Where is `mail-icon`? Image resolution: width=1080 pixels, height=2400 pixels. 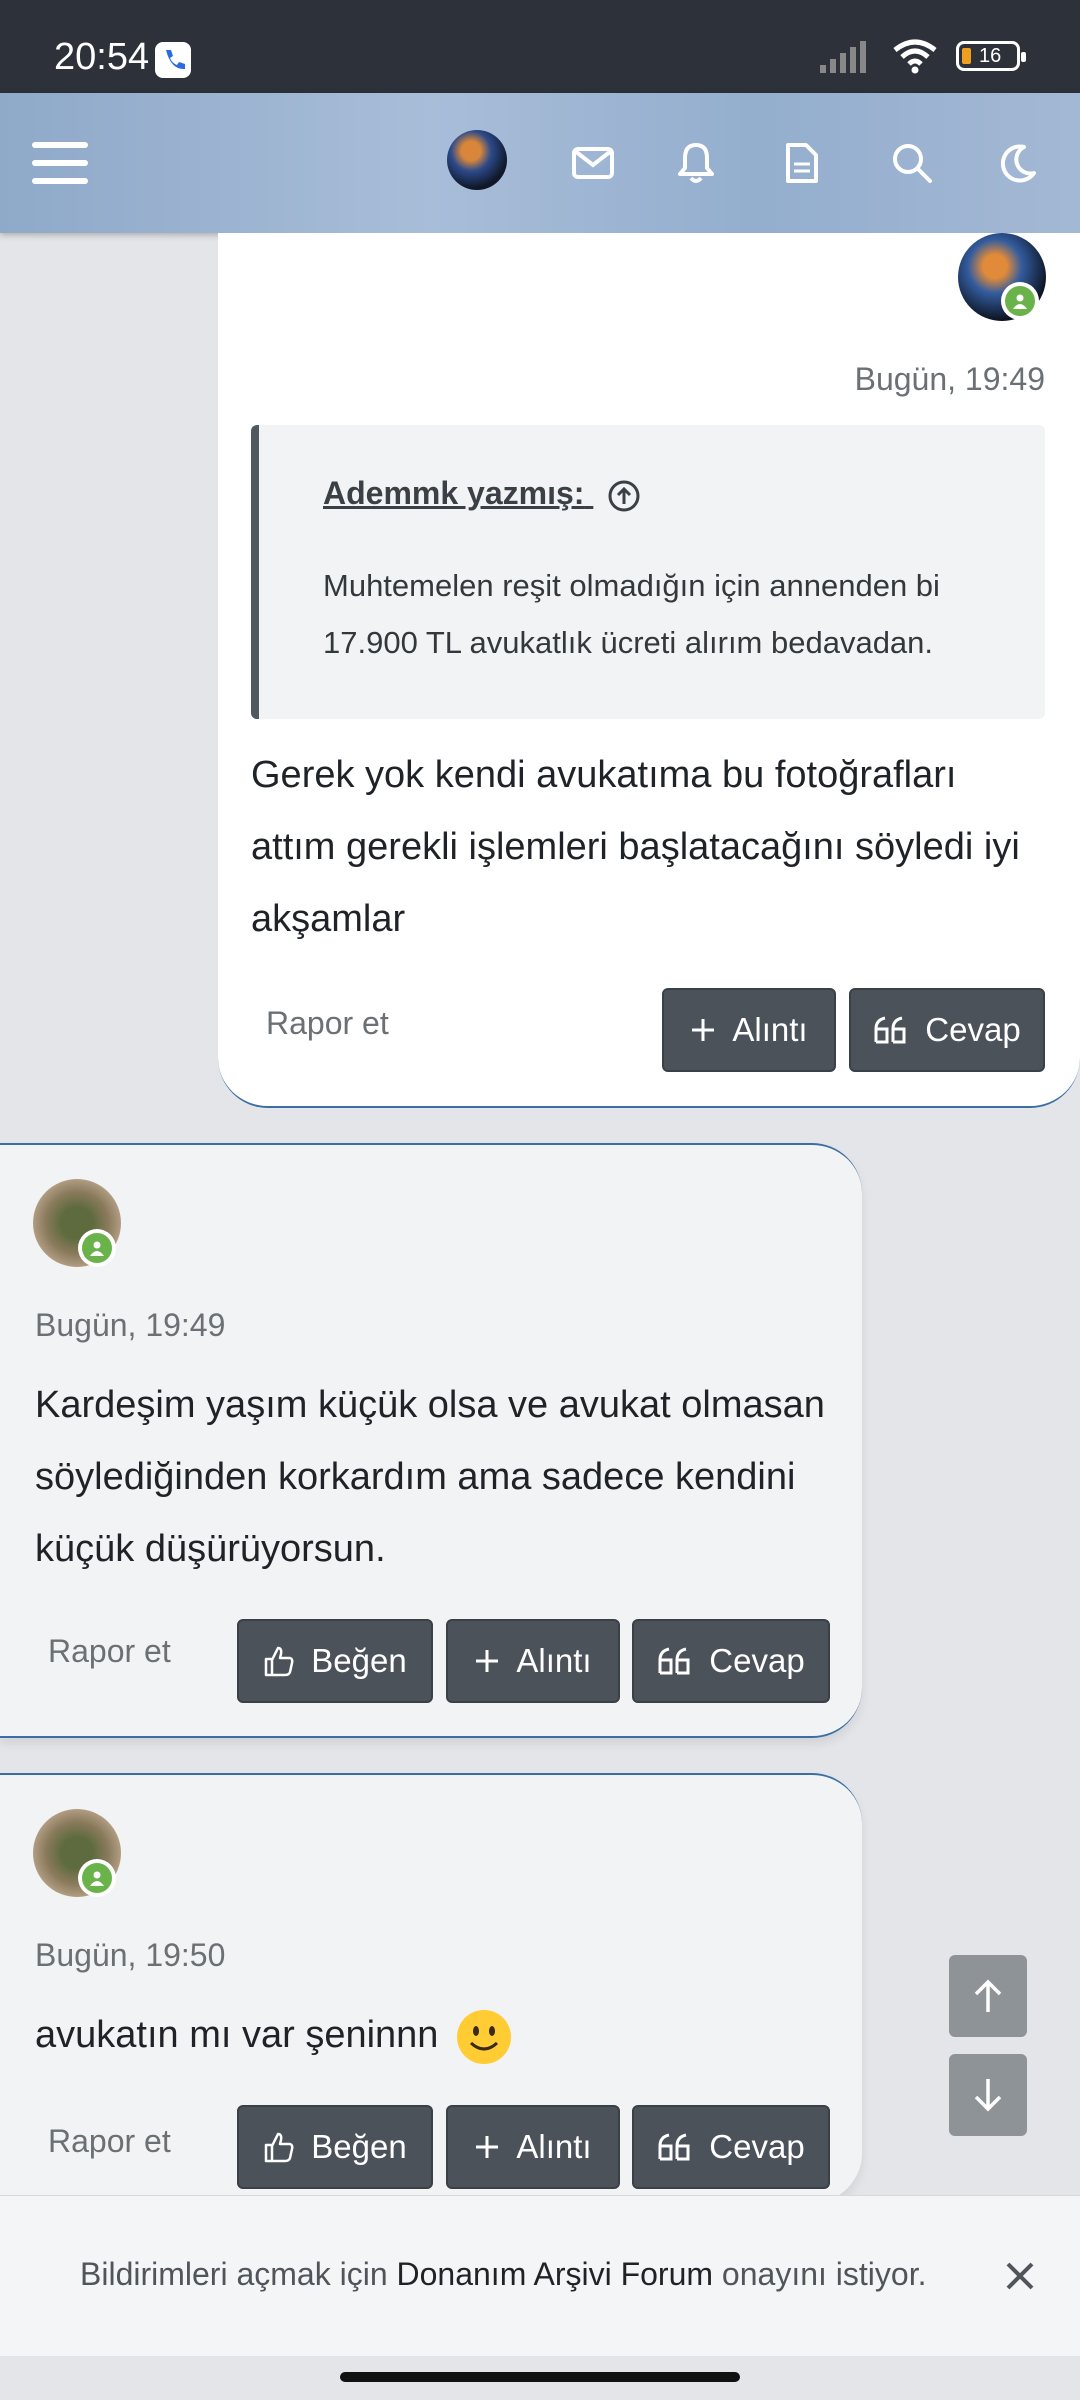 mail-icon is located at coordinates (593, 163).